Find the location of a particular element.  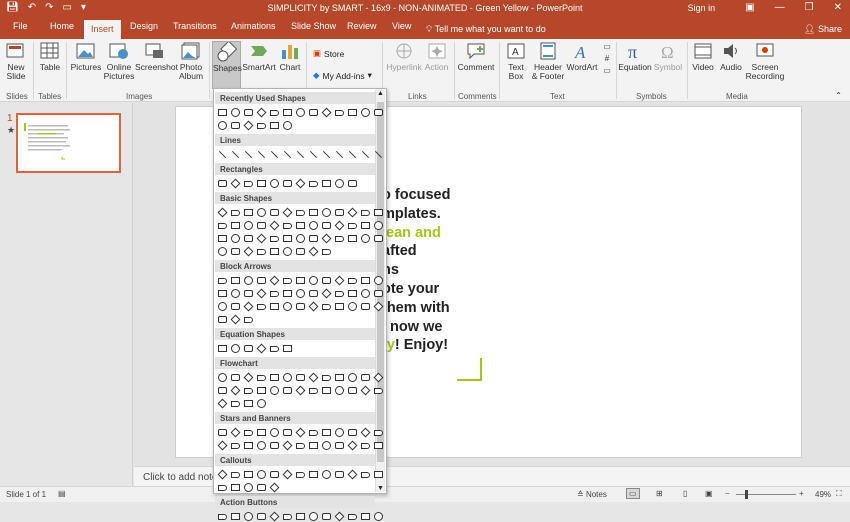

pictures-button: Pictures is located at coordinates (86, 56).